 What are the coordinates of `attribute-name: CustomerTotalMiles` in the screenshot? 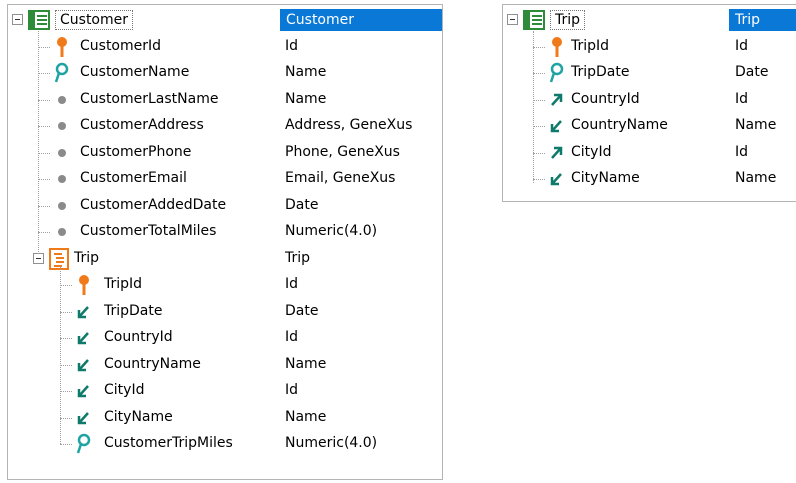 It's located at (148, 231).